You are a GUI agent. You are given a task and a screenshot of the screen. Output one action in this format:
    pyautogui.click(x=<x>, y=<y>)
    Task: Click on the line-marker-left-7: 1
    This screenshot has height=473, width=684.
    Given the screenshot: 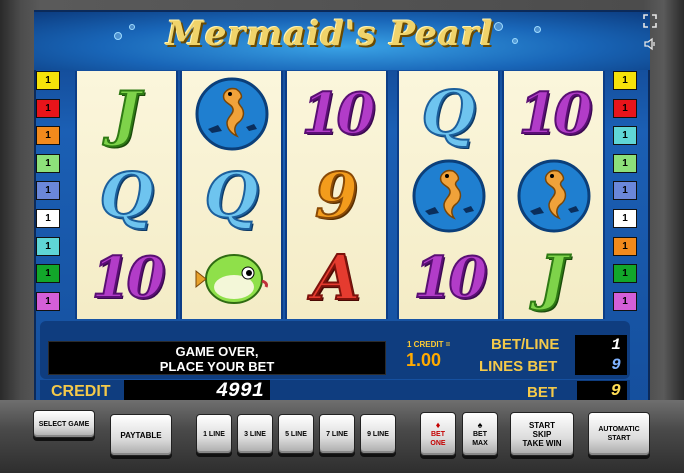 What is the action you would take?
    pyautogui.click(x=48, y=246)
    